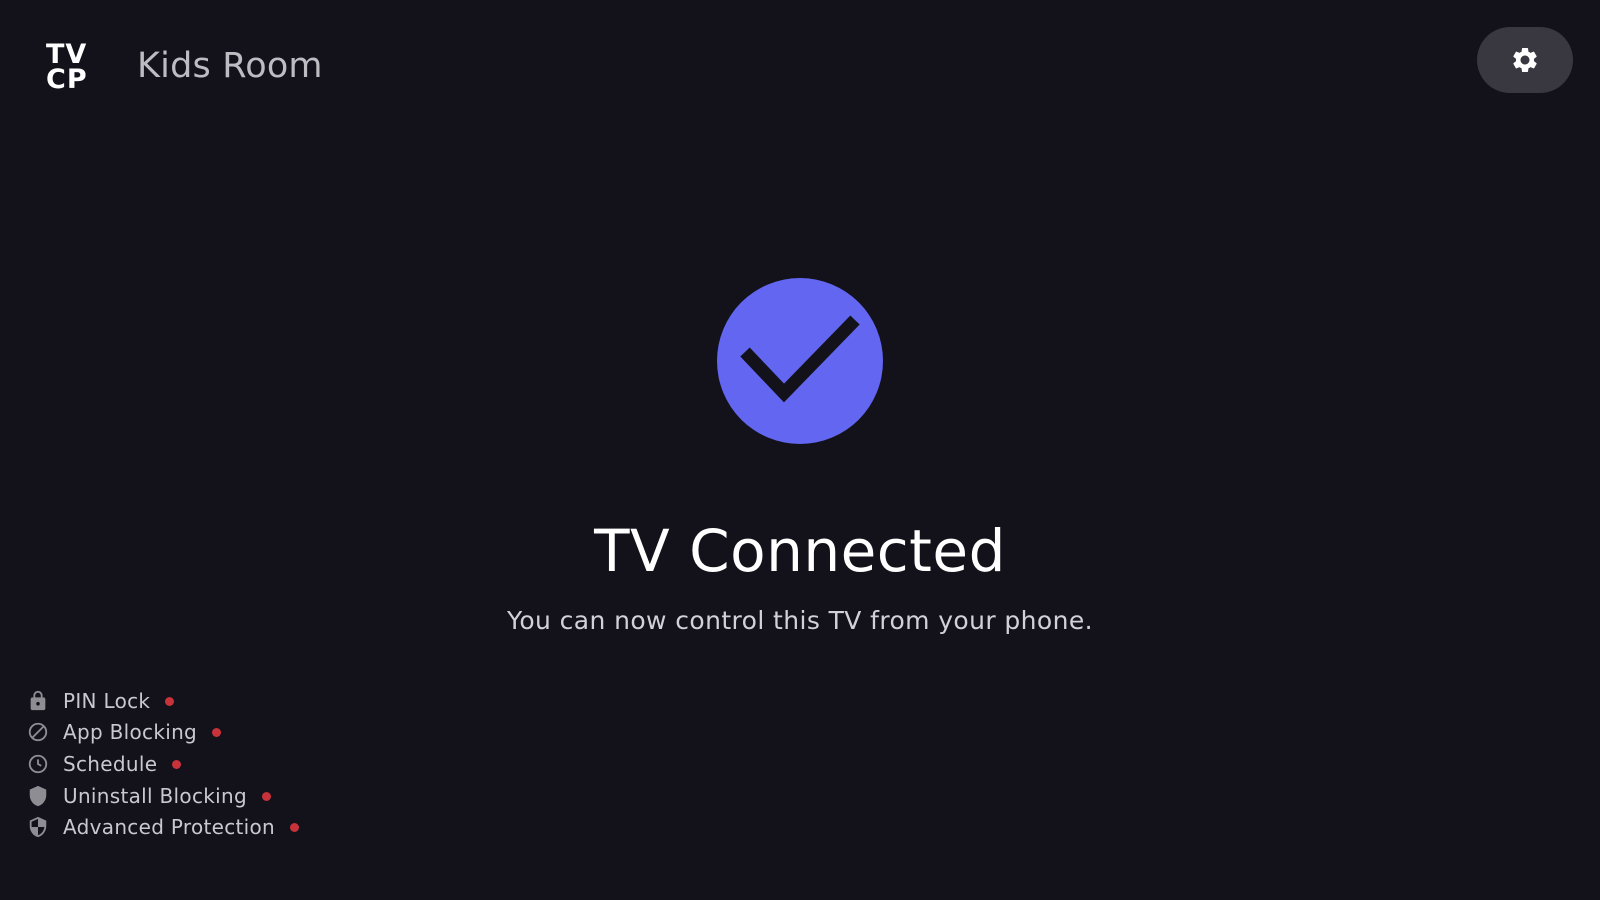  Describe the element at coordinates (38, 796) in the screenshot. I see `shield-icon` at that location.